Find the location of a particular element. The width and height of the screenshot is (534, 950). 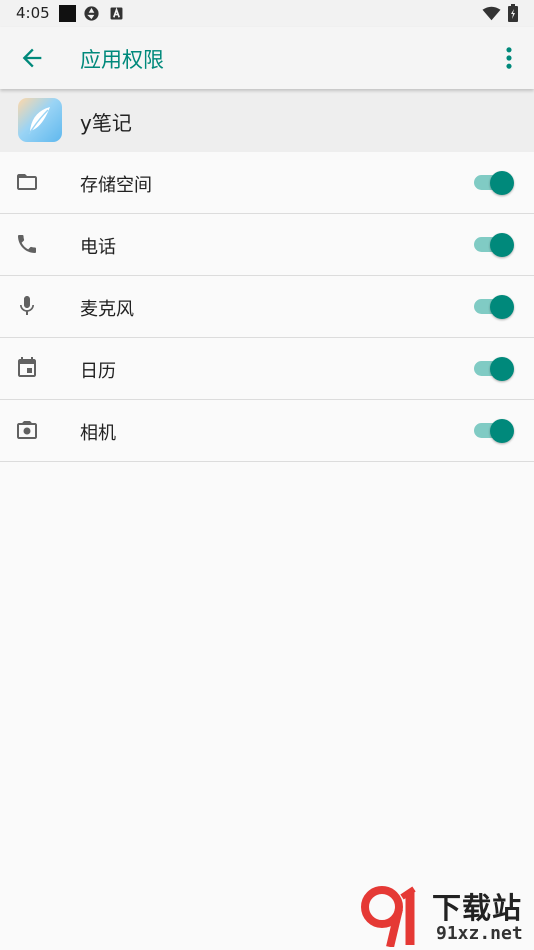

mic-icon is located at coordinates (27, 305).